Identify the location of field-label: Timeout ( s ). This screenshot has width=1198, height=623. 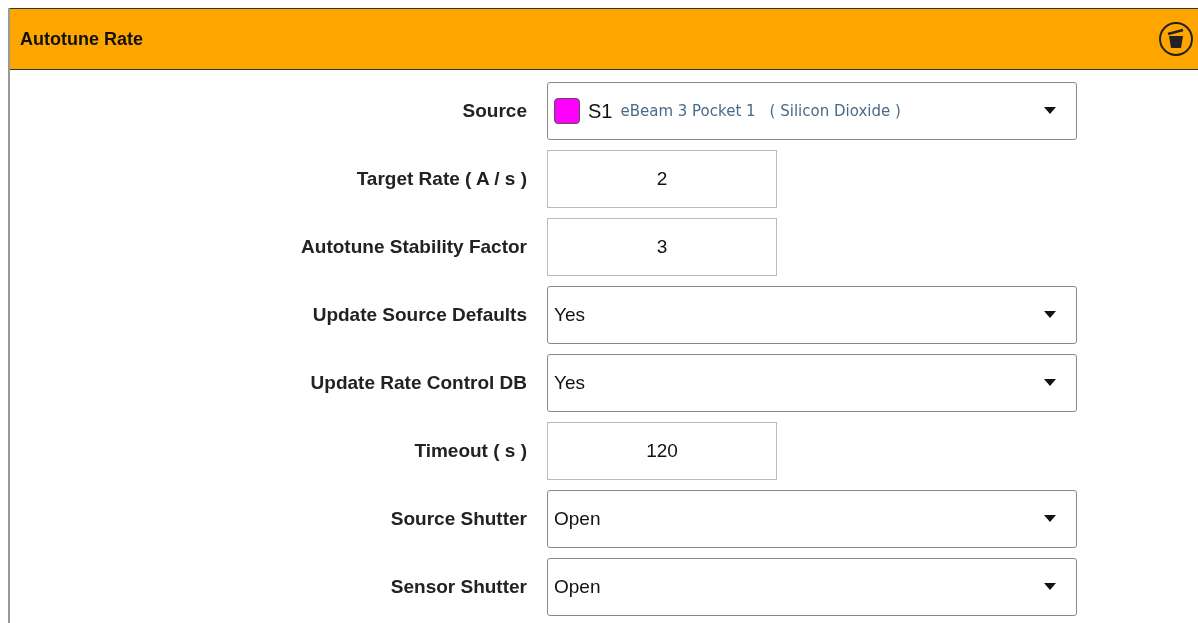
(470, 451).